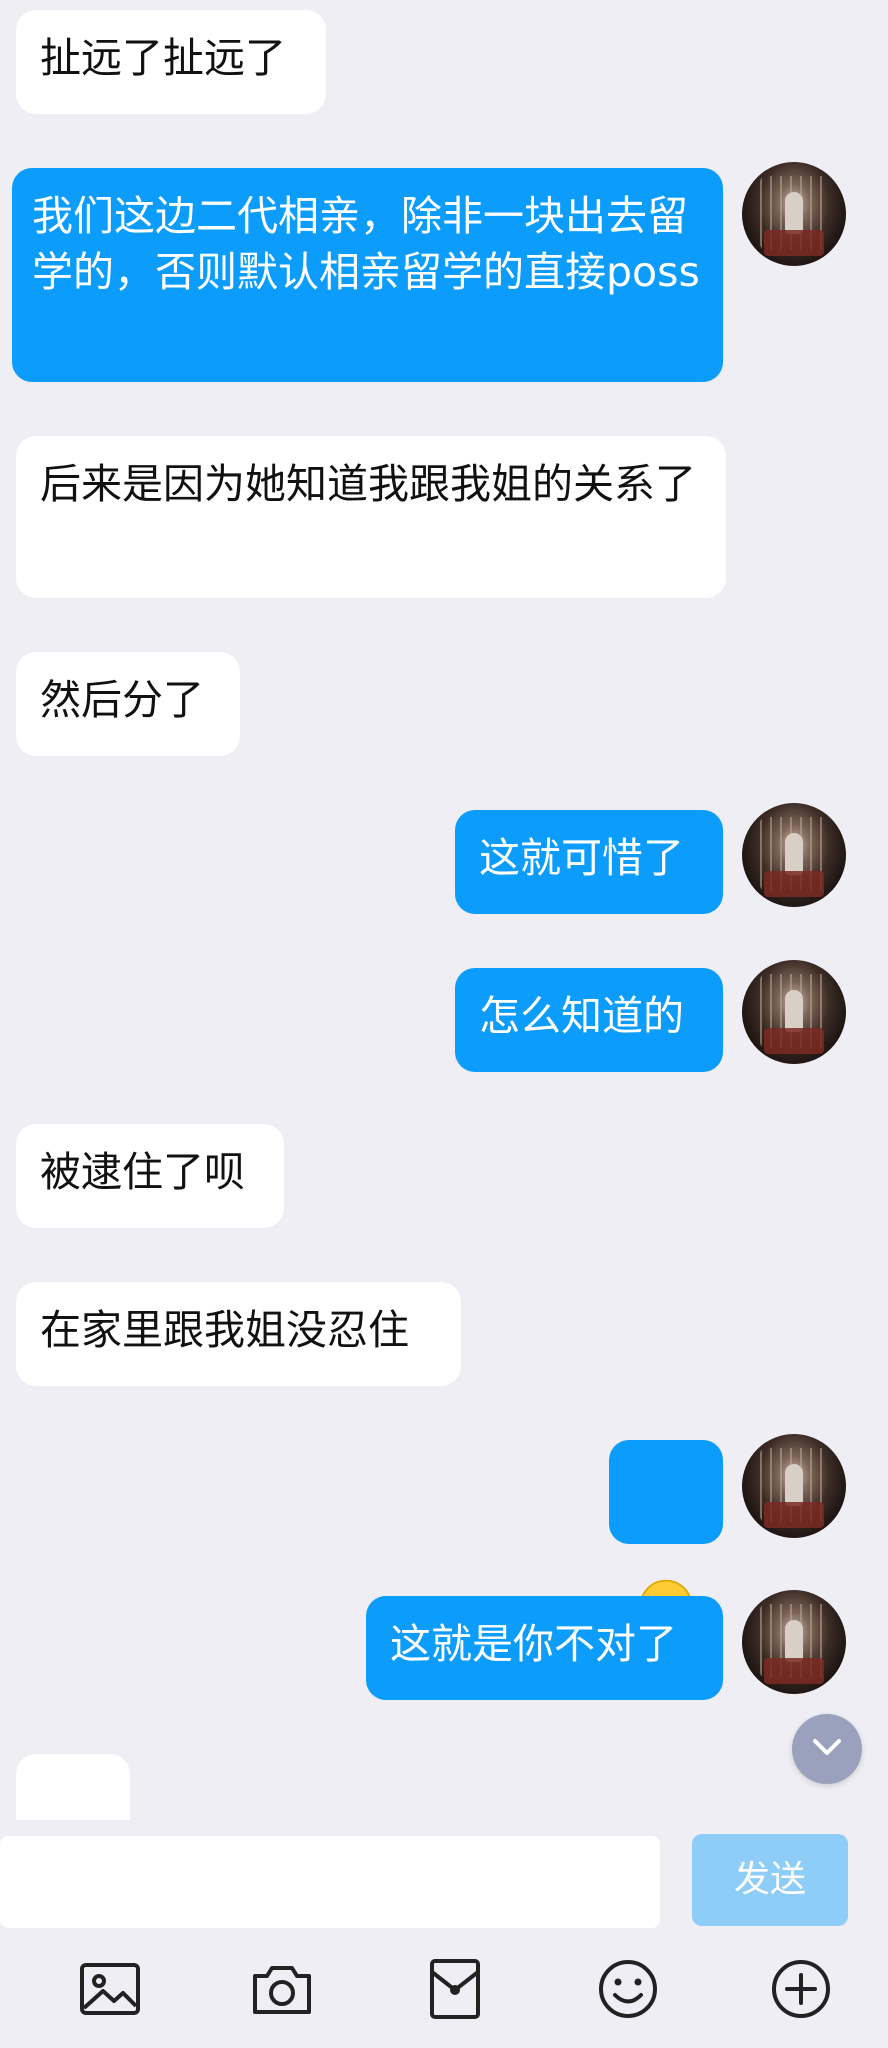 This screenshot has height=2048, width=888. Describe the element at coordinates (171, 62) in the screenshot. I see `message-bubble: 扯远了扯远了` at that location.